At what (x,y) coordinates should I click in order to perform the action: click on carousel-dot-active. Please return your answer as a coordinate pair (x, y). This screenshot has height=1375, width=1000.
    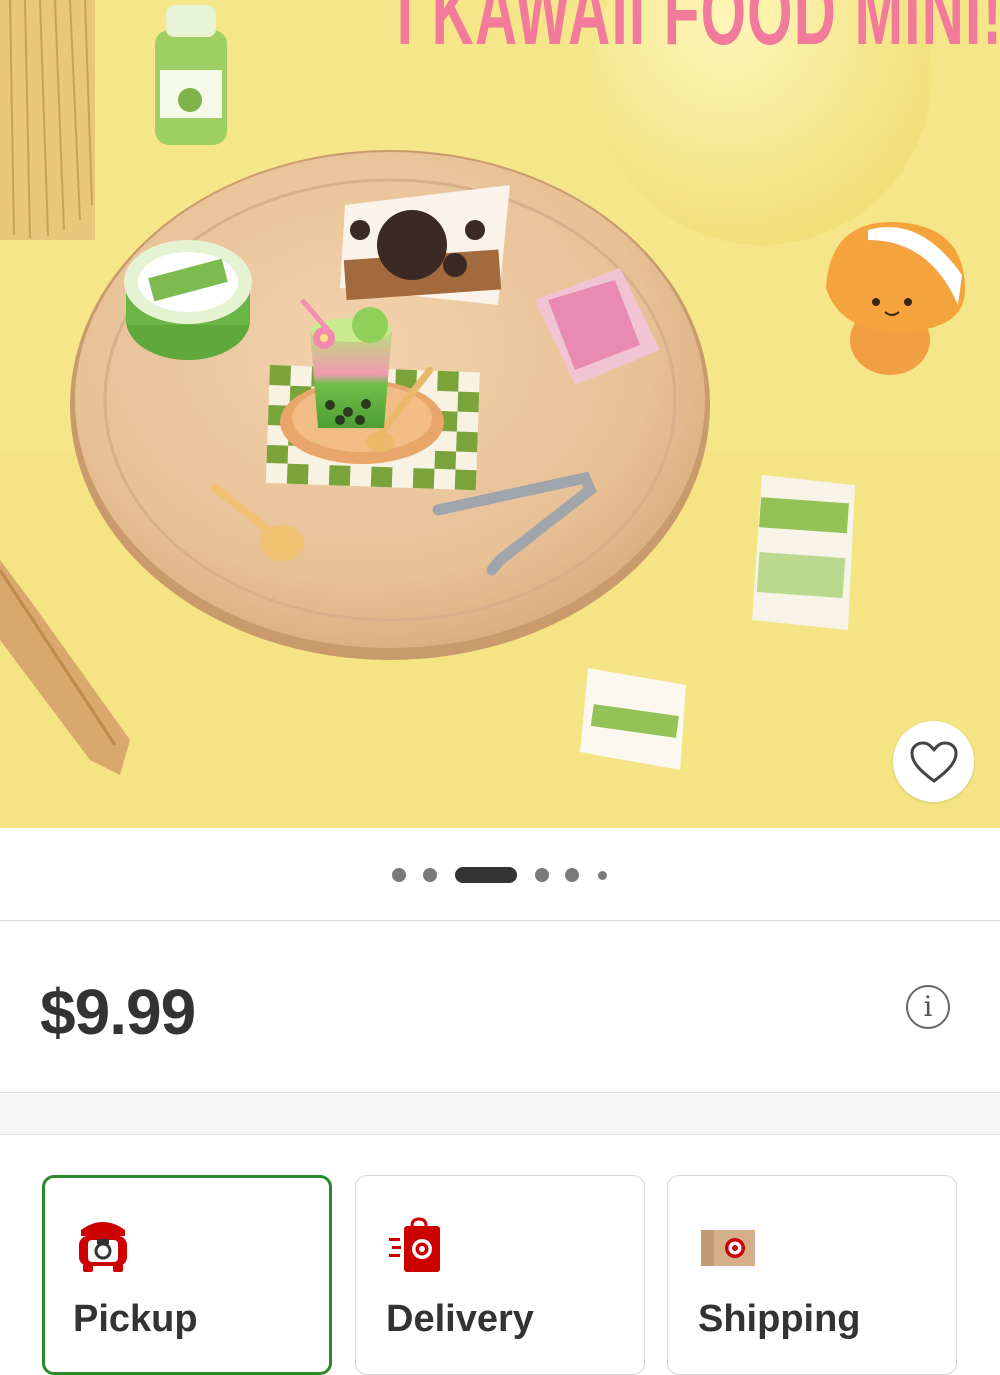
    Looking at the image, I should click on (486, 875).